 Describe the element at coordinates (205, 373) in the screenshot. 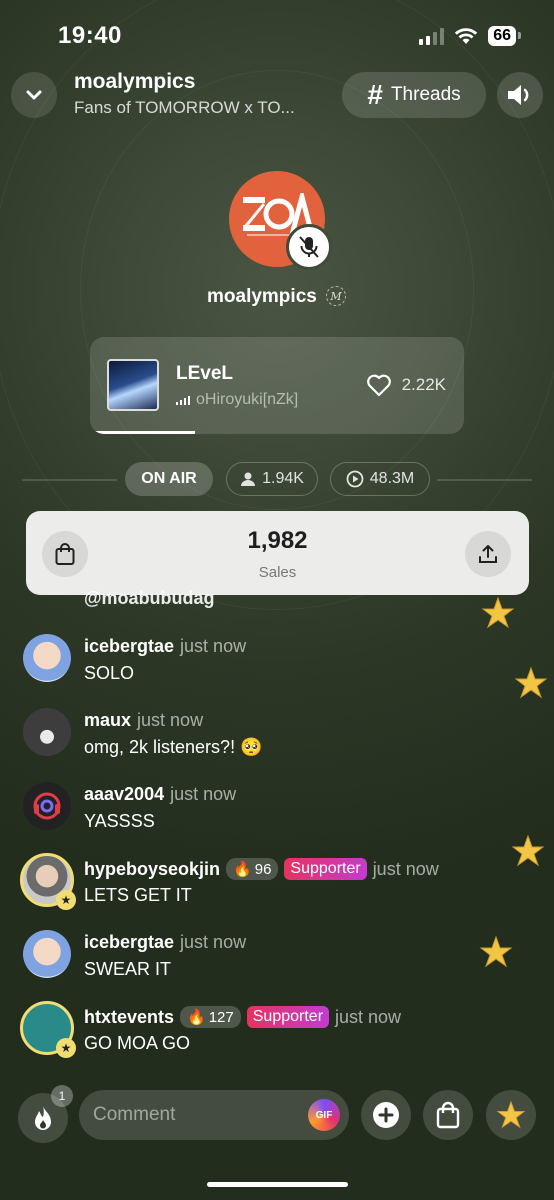

I see `track-title: LEveL` at that location.